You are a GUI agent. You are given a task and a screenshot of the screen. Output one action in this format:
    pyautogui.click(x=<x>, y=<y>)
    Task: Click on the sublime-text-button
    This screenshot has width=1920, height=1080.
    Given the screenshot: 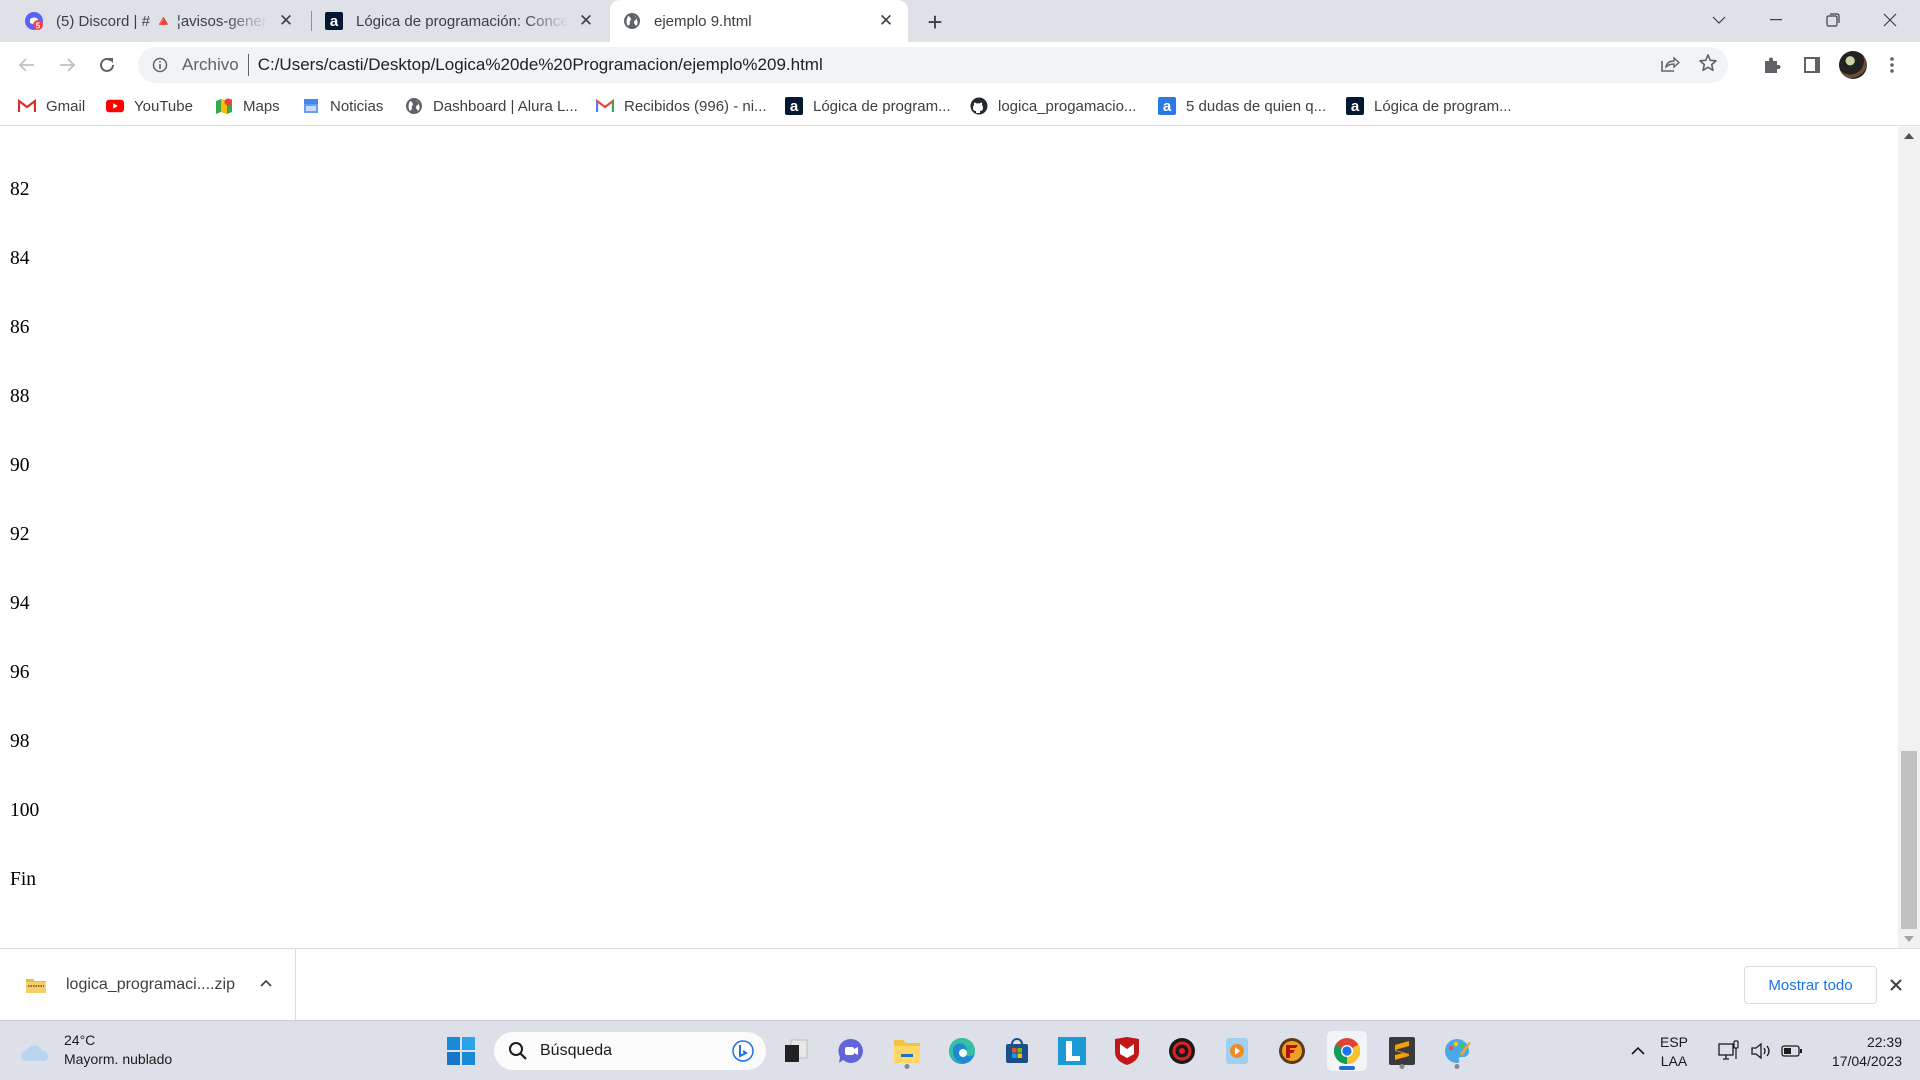 What is the action you would take?
    pyautogui.click(x=1402, y=1051)
    